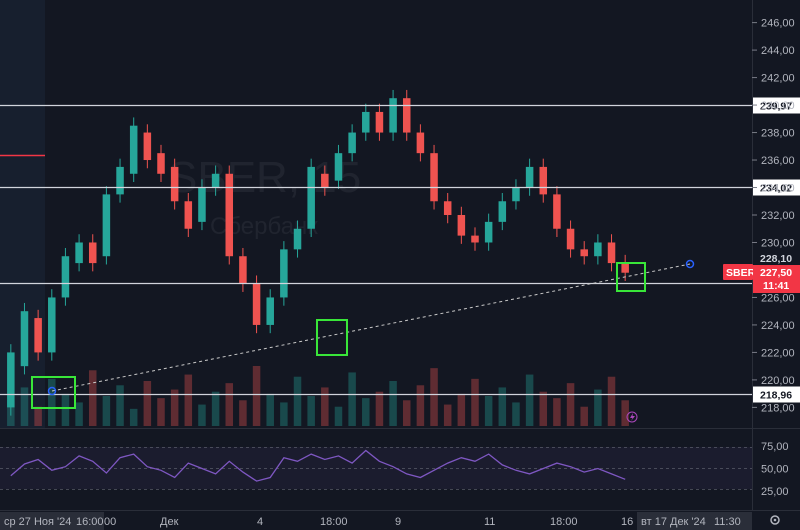 This screenshot has width=800, height=530. Describe the element at coordinates (110, 522) in the screenshot. I see `time-label-00: 00` at that location.